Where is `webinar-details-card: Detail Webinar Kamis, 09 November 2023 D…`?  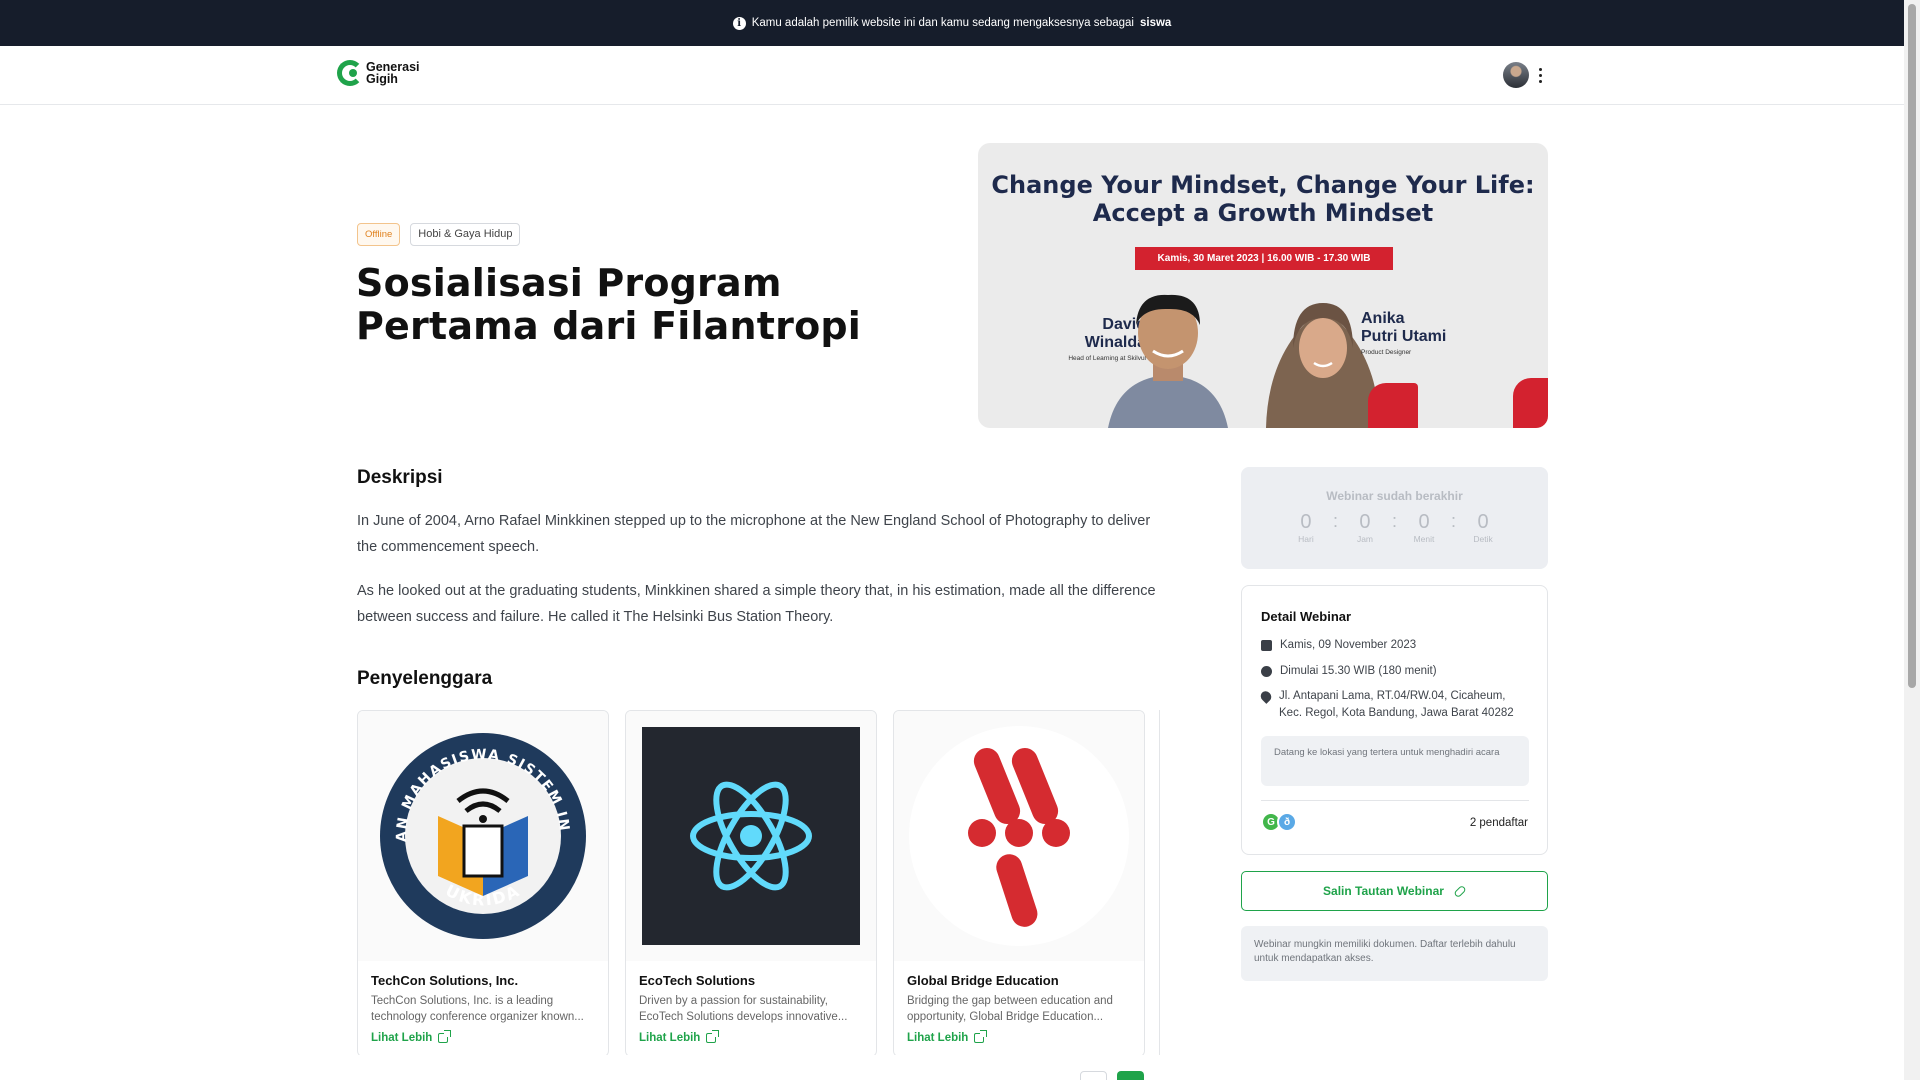
webinar-details-card: Detail Webinar Kamis, 09 November 2023 D… is located at coordinates (1394, 720).